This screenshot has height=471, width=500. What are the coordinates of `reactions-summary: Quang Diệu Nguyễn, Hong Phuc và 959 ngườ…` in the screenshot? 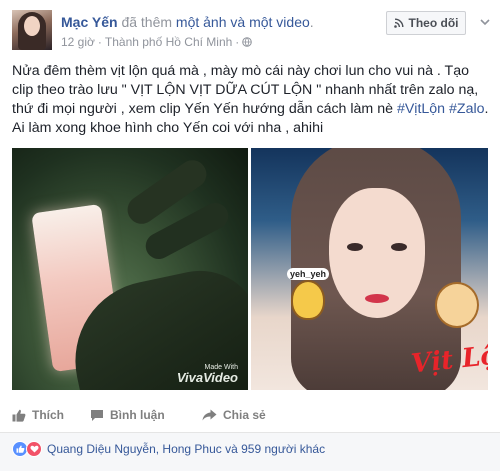 It's located at (168, 449).